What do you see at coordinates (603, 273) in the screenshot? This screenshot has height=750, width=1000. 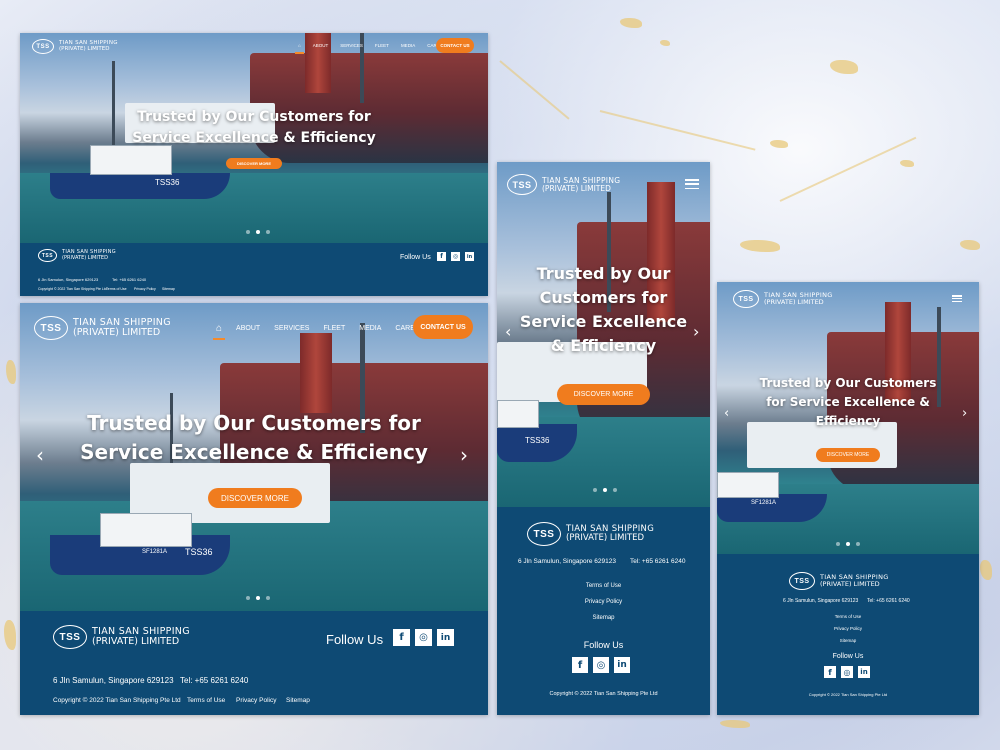 I see `headline-line-1: Trusted by Our` at bounding box center [603, 273].